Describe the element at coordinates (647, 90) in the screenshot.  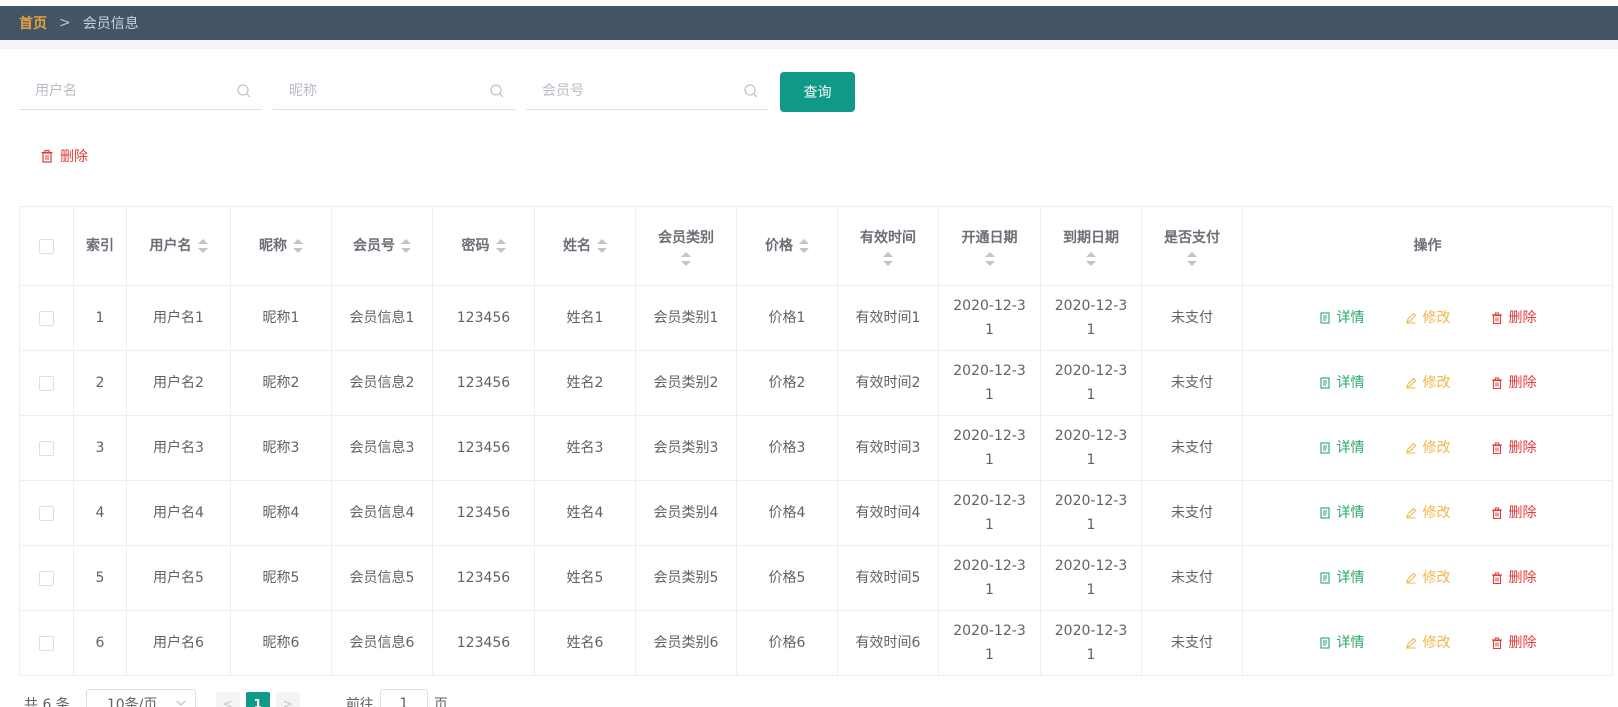
I see `member-no-search-input` at that location.